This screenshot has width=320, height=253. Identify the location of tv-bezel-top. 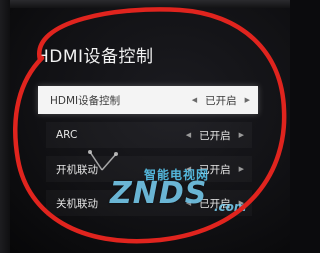
(145, 4).